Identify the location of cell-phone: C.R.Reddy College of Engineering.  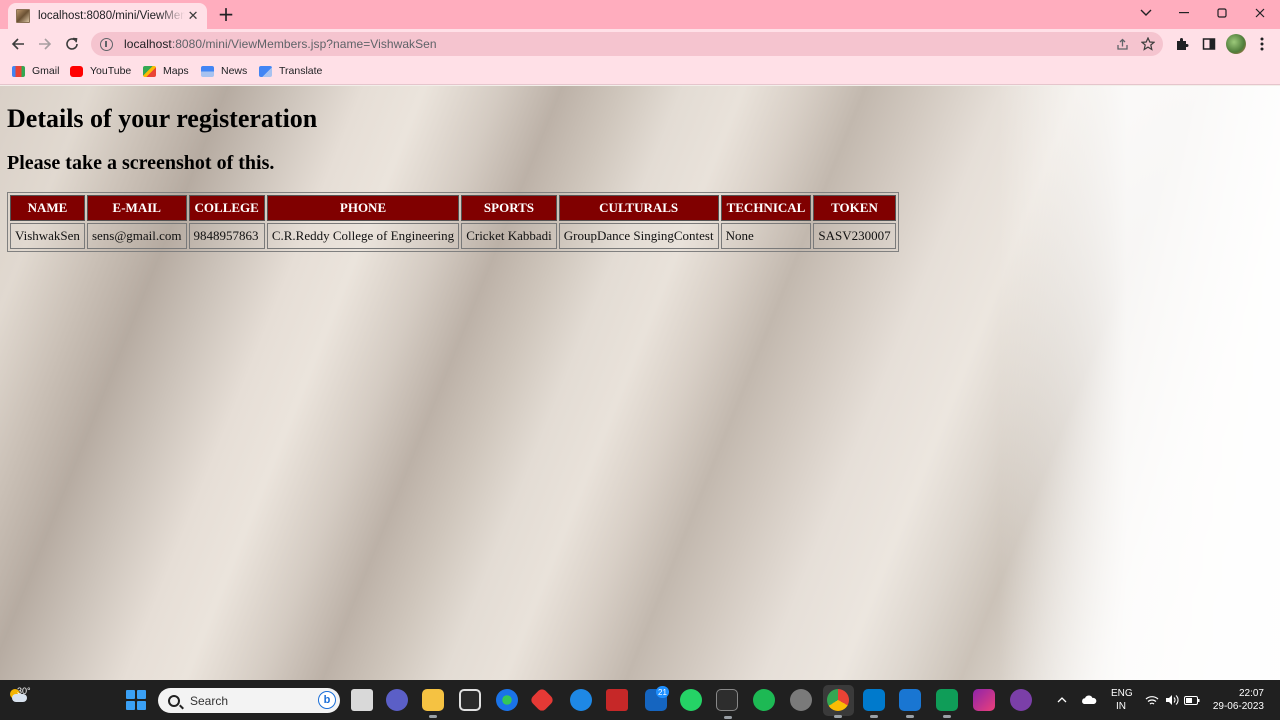
(363, 236).